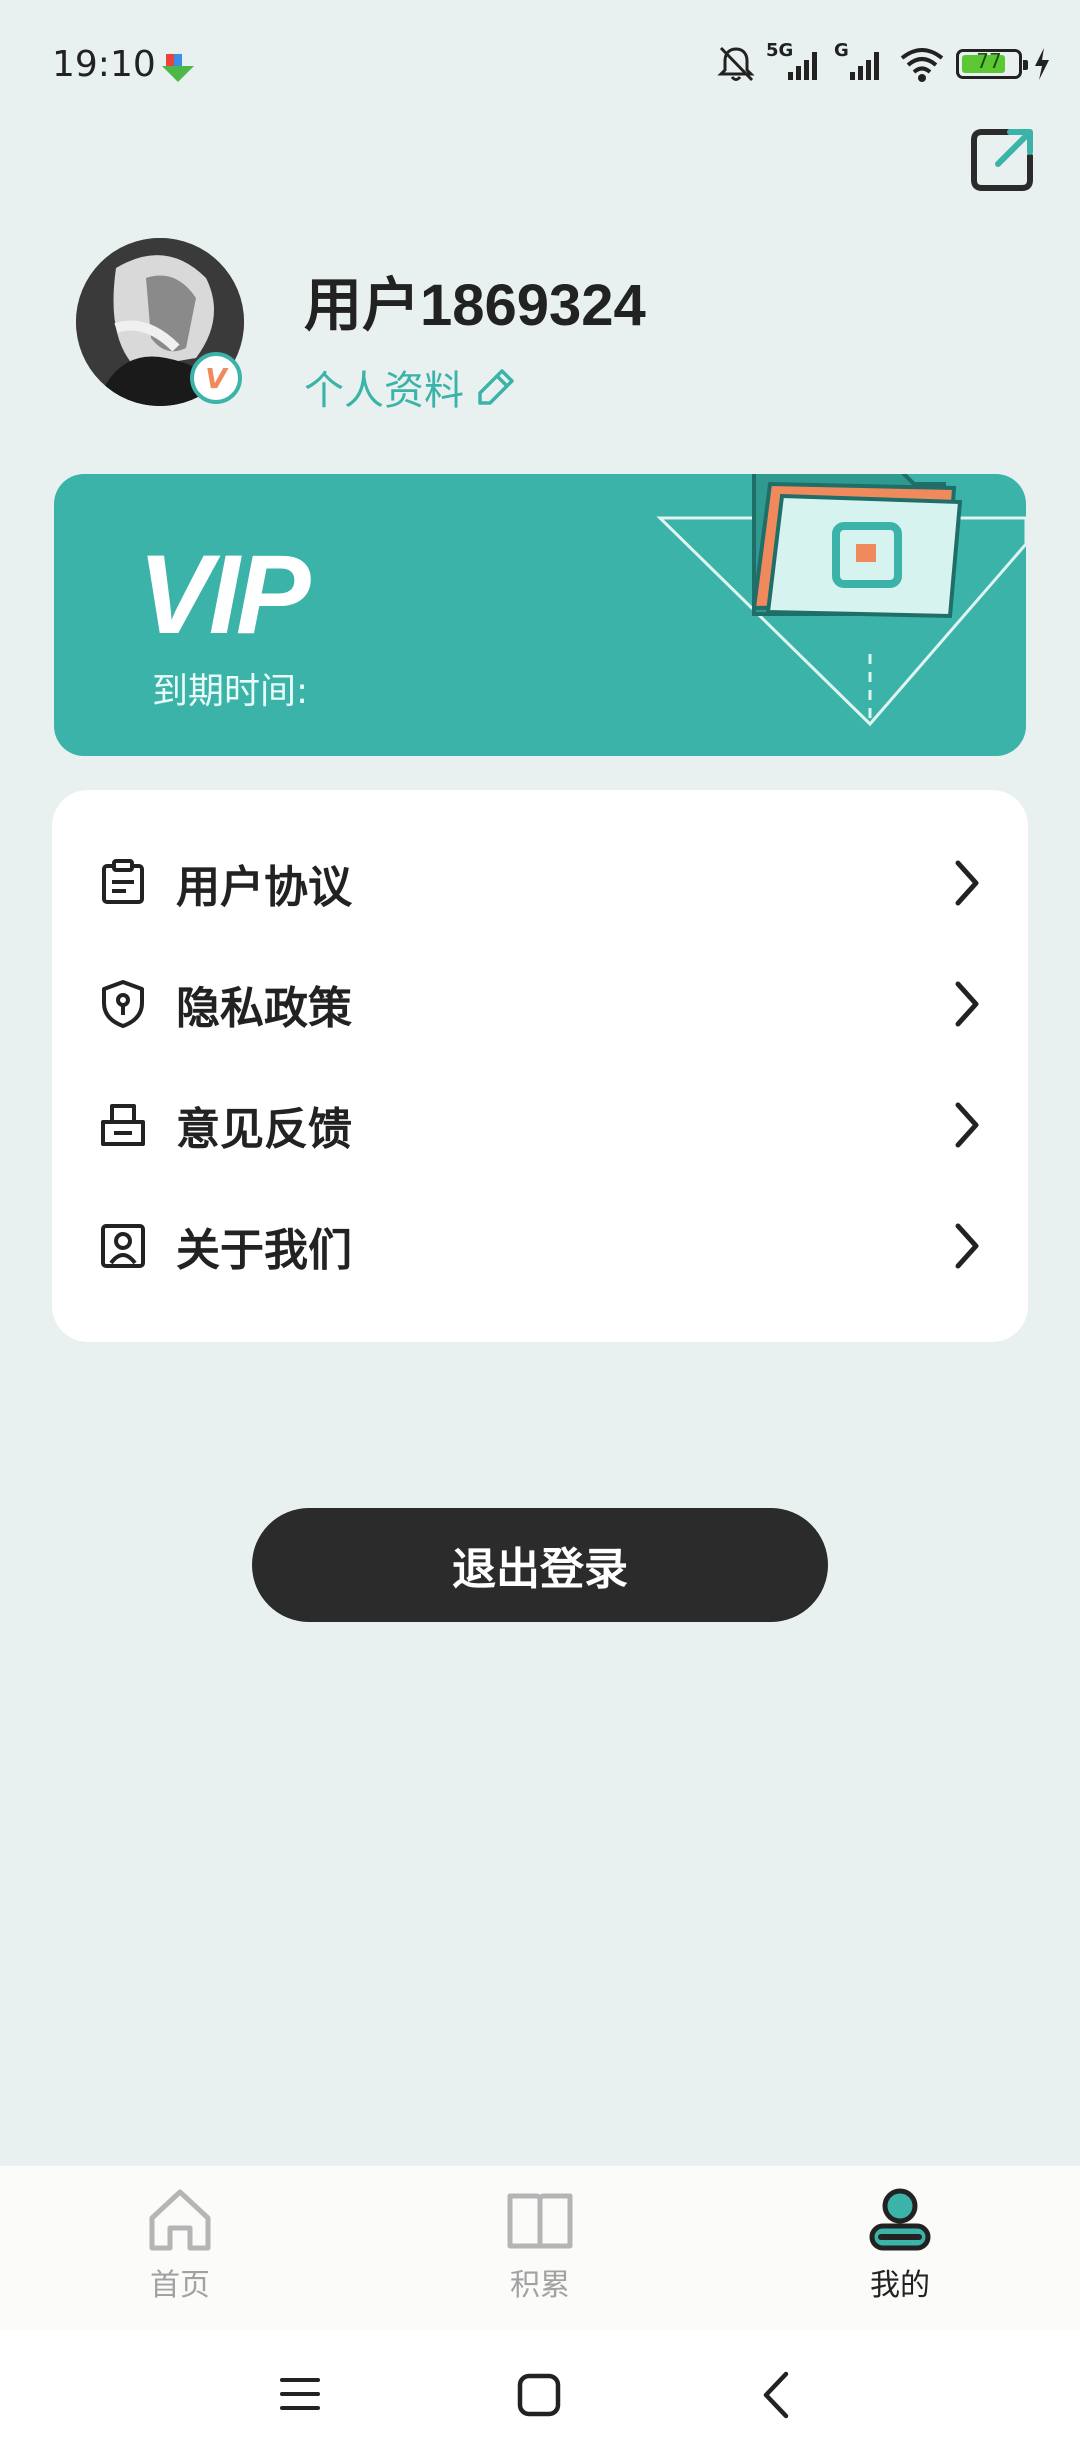 The height and width of the screenshot is (2460, 1080). What do you see at coordinates (300, 2394) in the screenshot?
I see `menu-icon` at bounding box center [300, 2394].